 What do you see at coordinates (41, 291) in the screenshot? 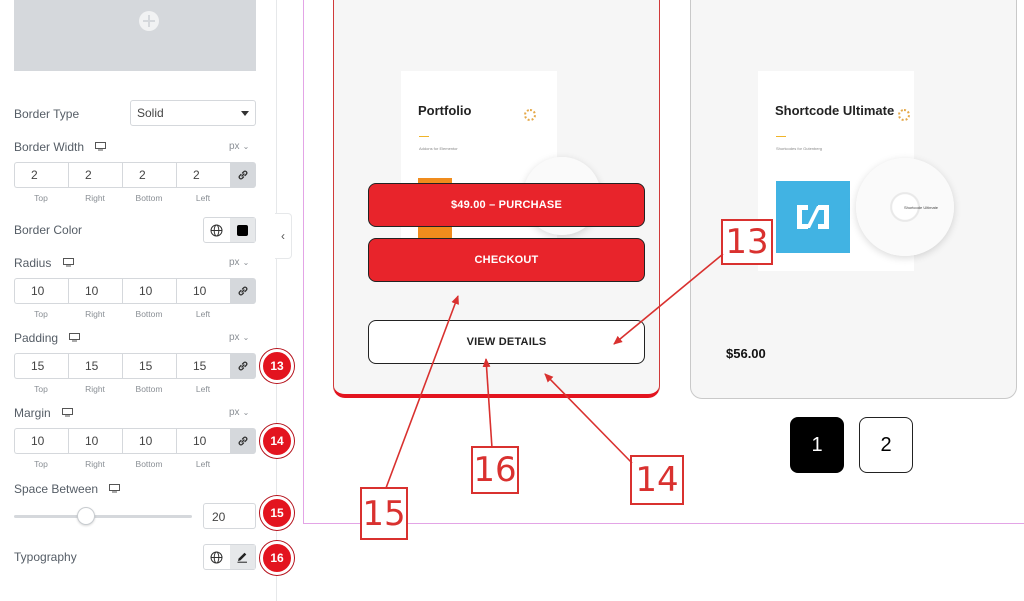
I see `radius-top: 10` at bounding box center [41, 291].